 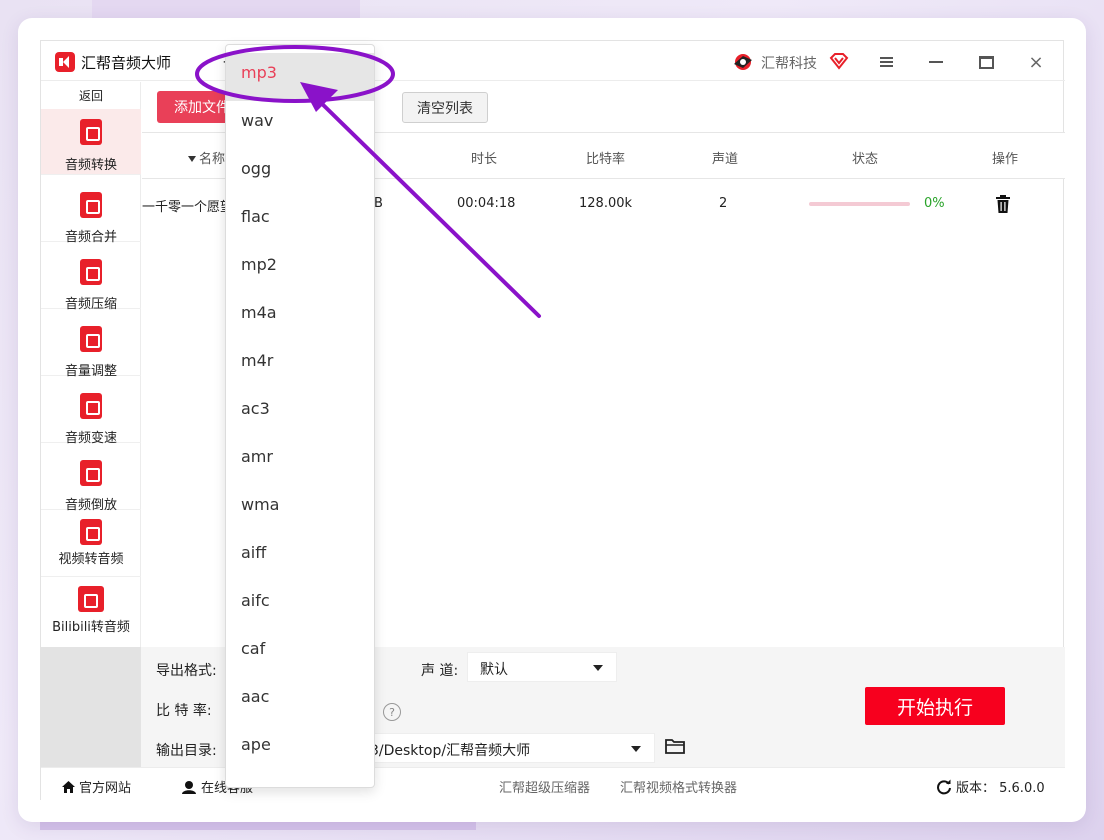 What do you see at coordinates (440, 671) in the screenshot?
I see `channel-label: 声 道:` at bounding box center [440, 671].